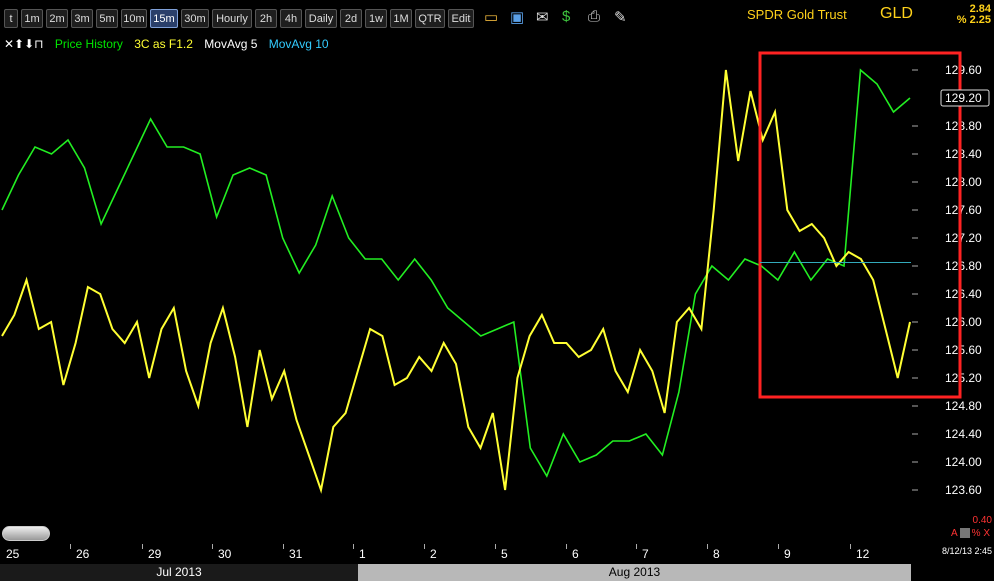 This screenshot has width=994, height=581. I want to click on x-tick-label: 29, so click(155, 554).